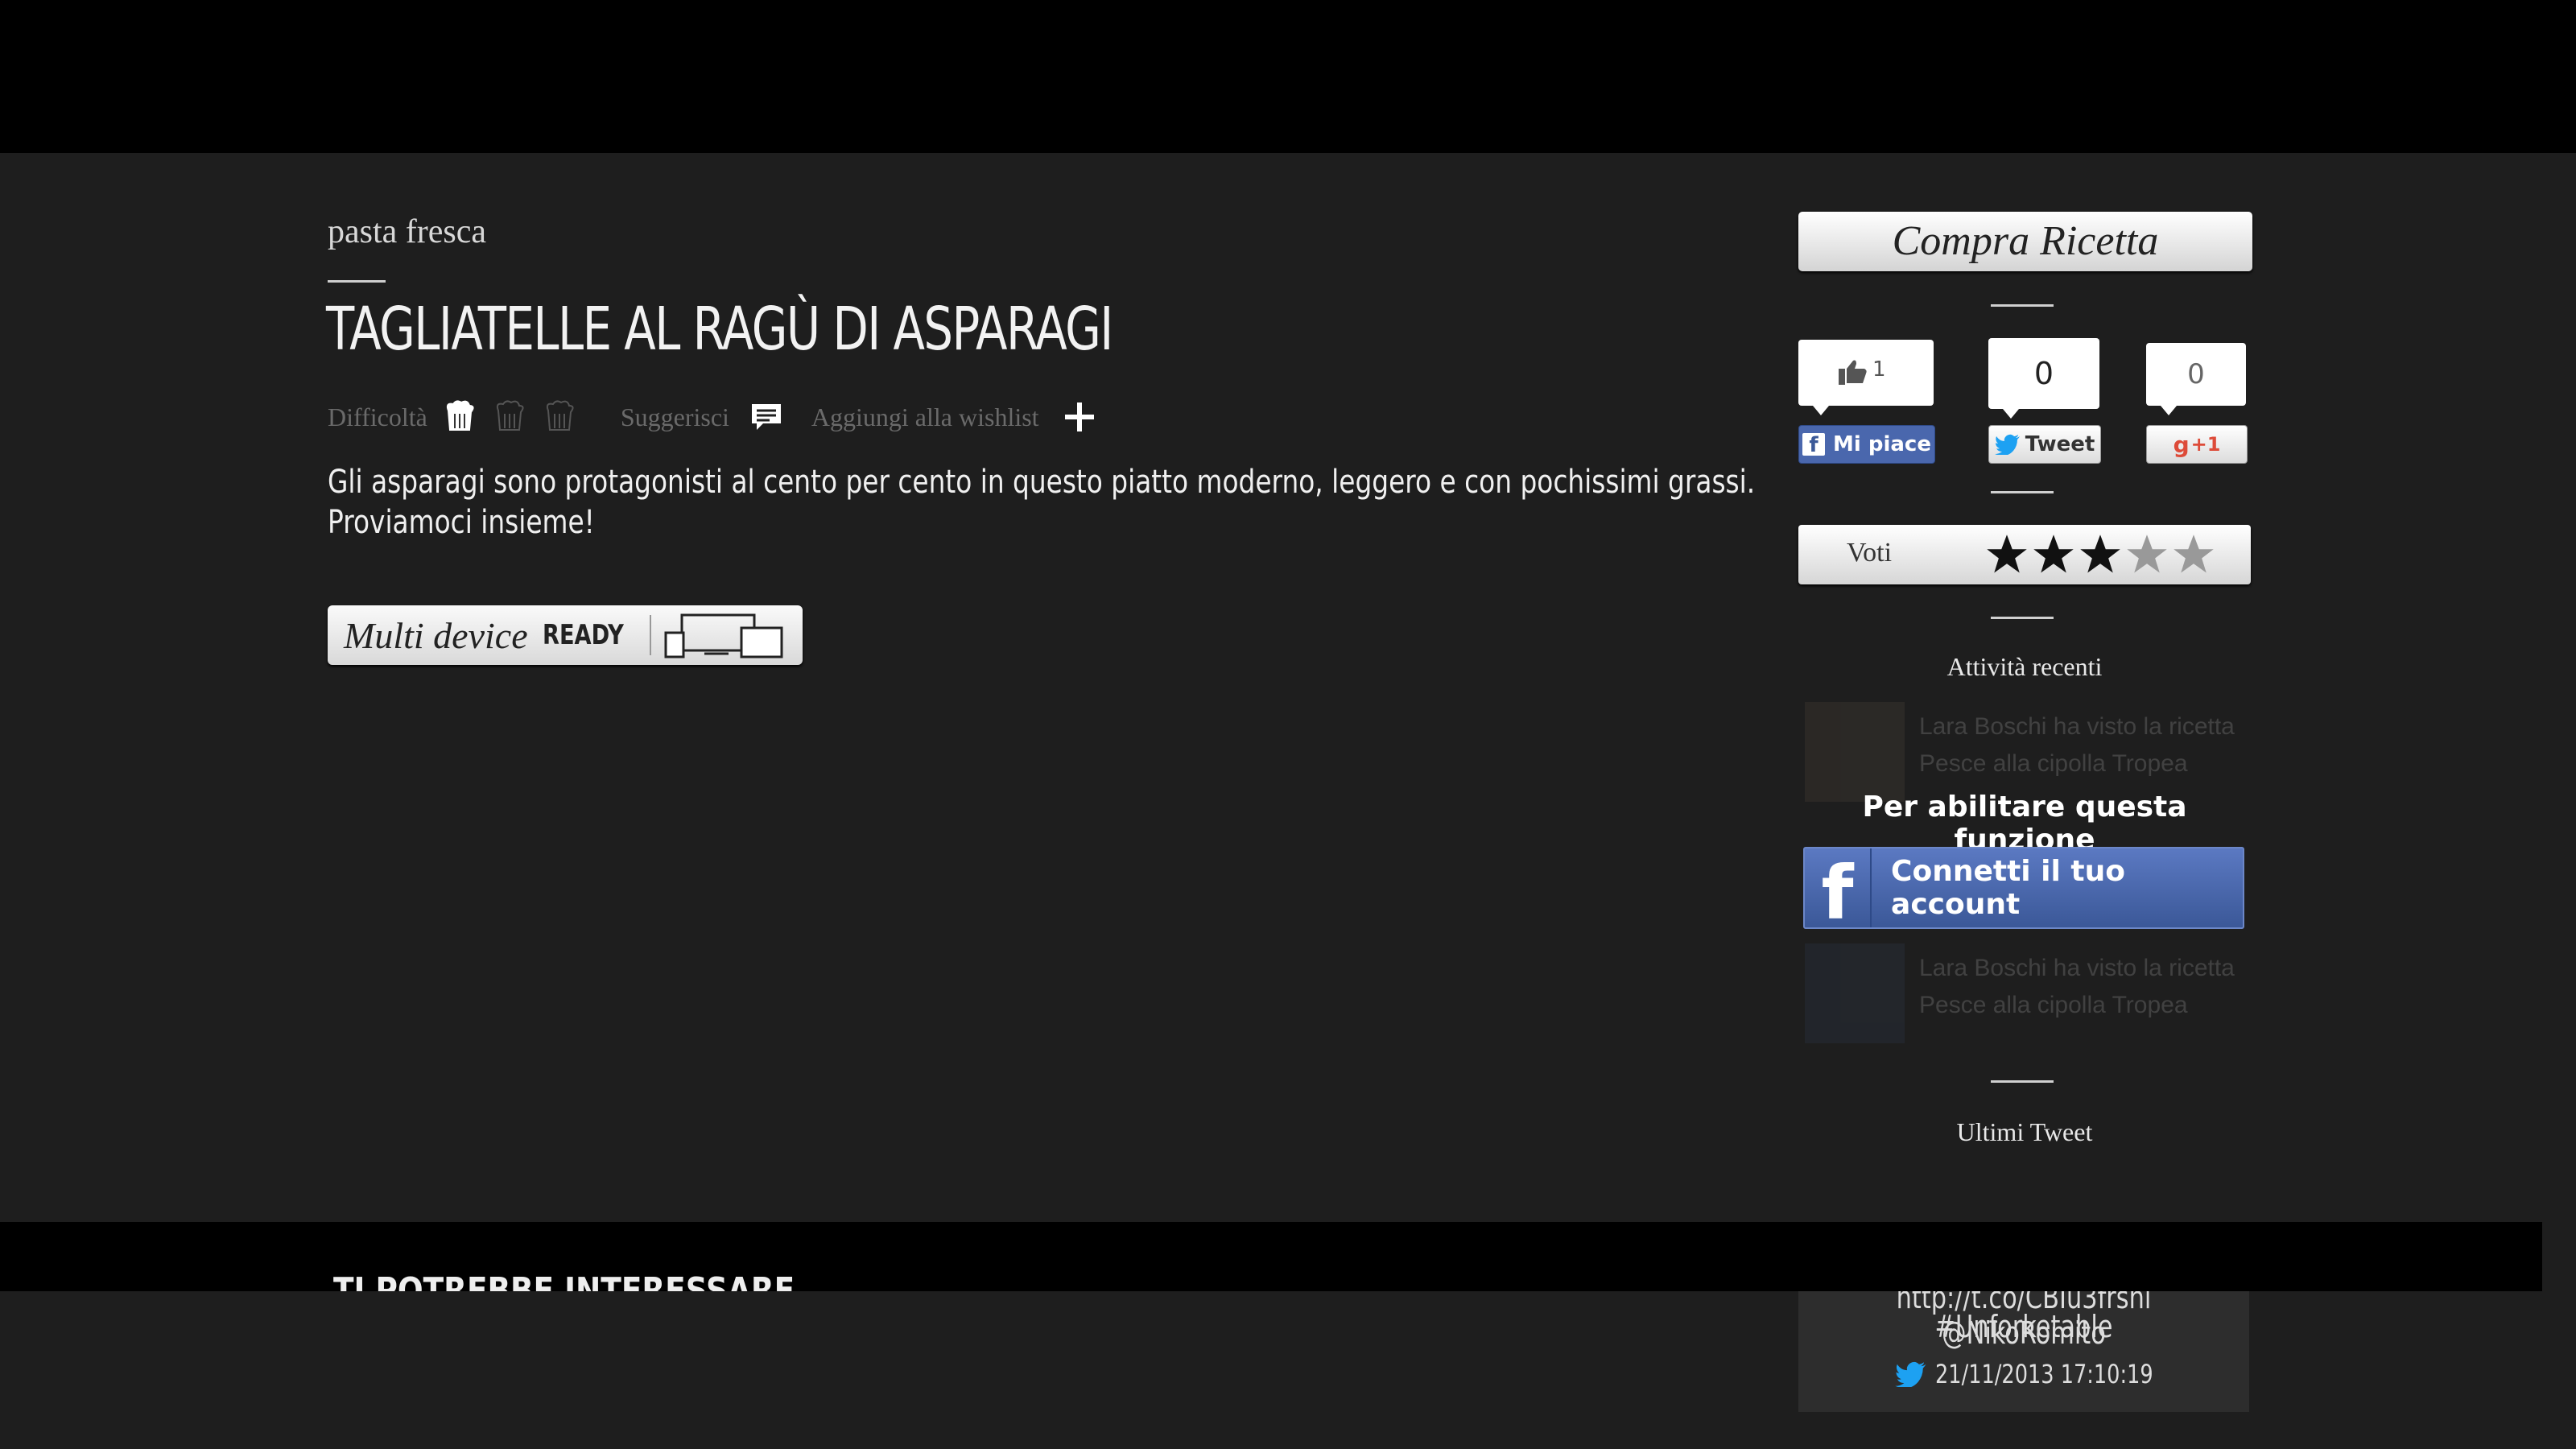 This screenshot has width=2576, height=1449. I want to click on tweet-timestamp-text: 21/11/2013 17:10:19, so click(2044, 1374).